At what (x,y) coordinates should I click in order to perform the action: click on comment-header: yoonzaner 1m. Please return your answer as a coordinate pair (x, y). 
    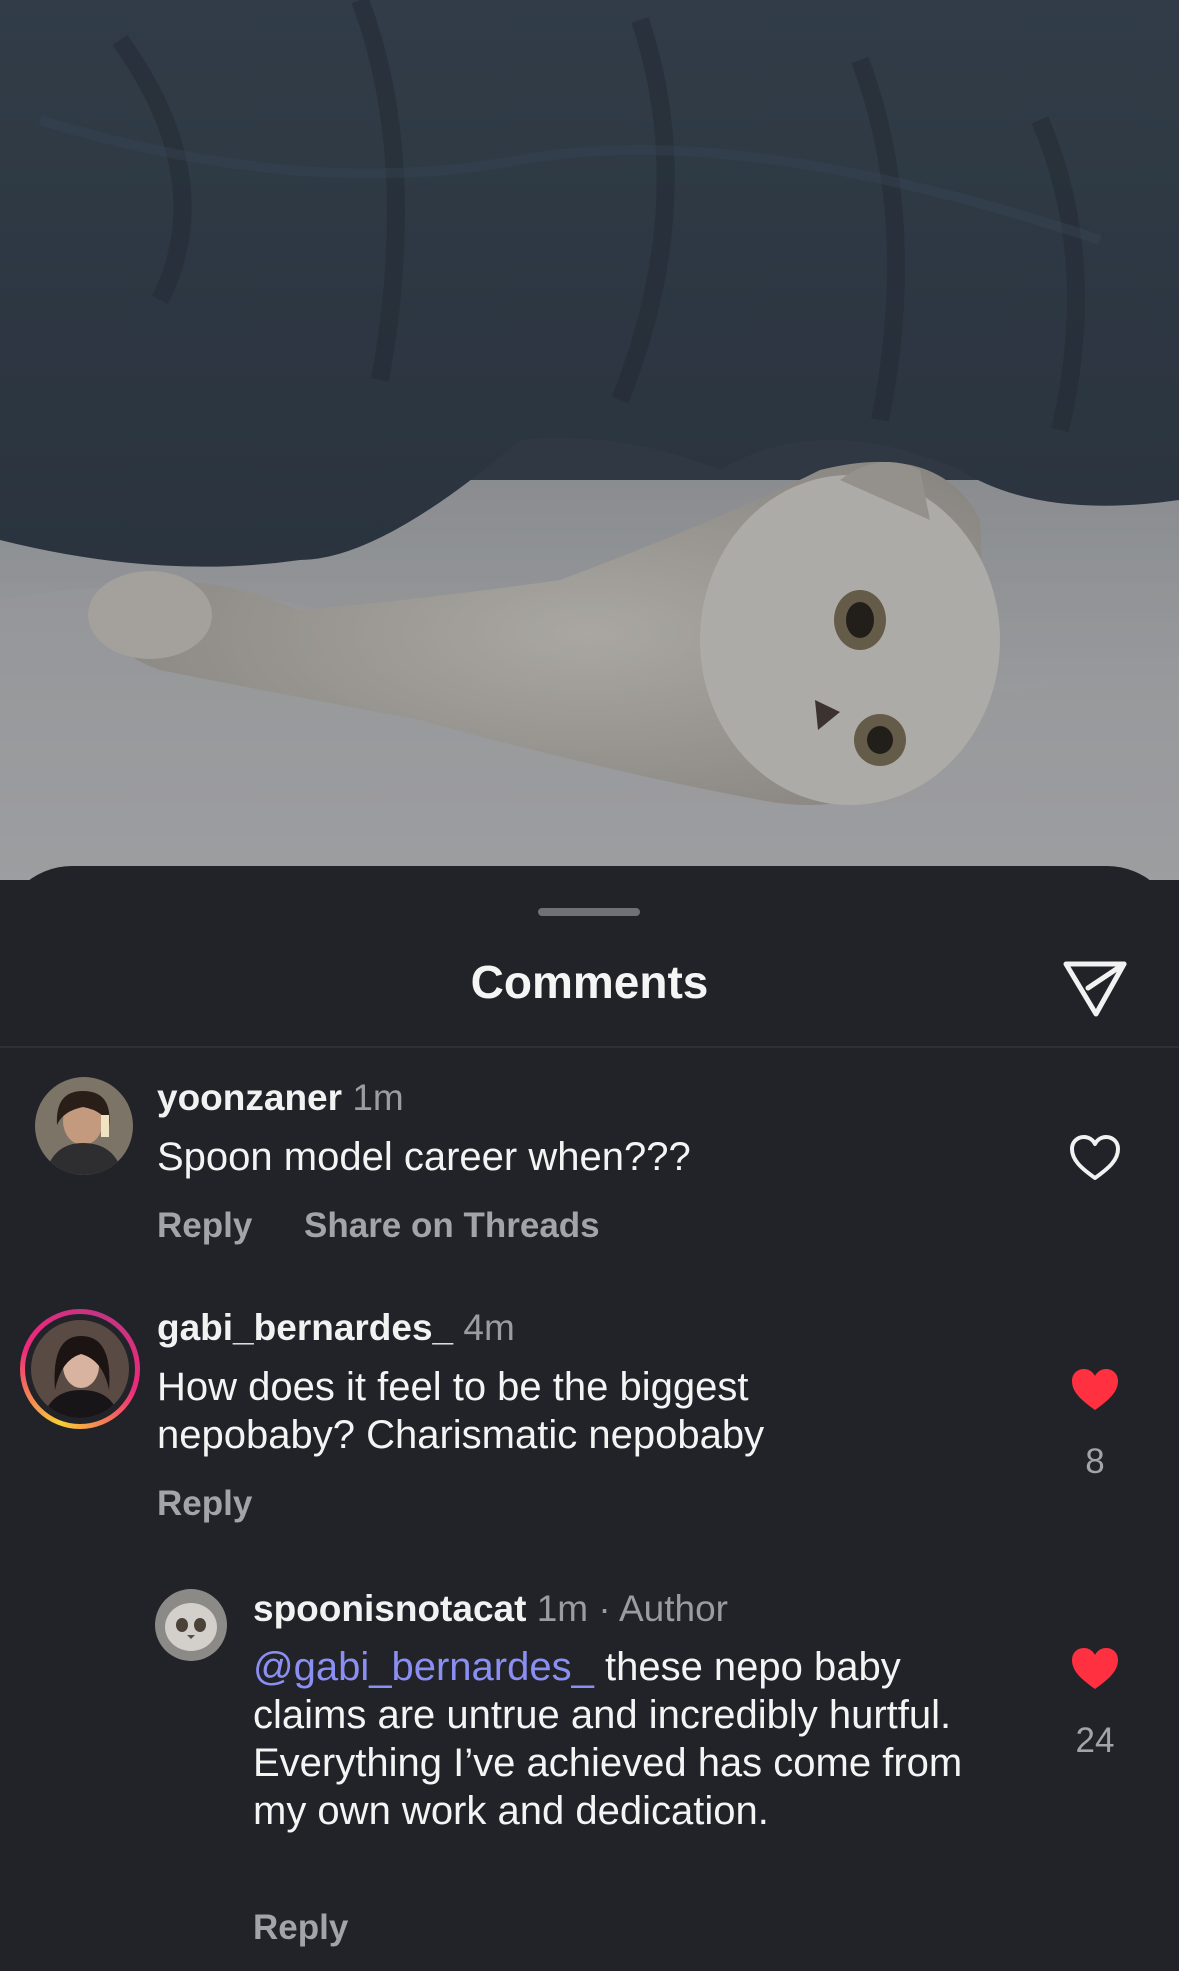
    Looking at the image, I should click on (280, 1098).